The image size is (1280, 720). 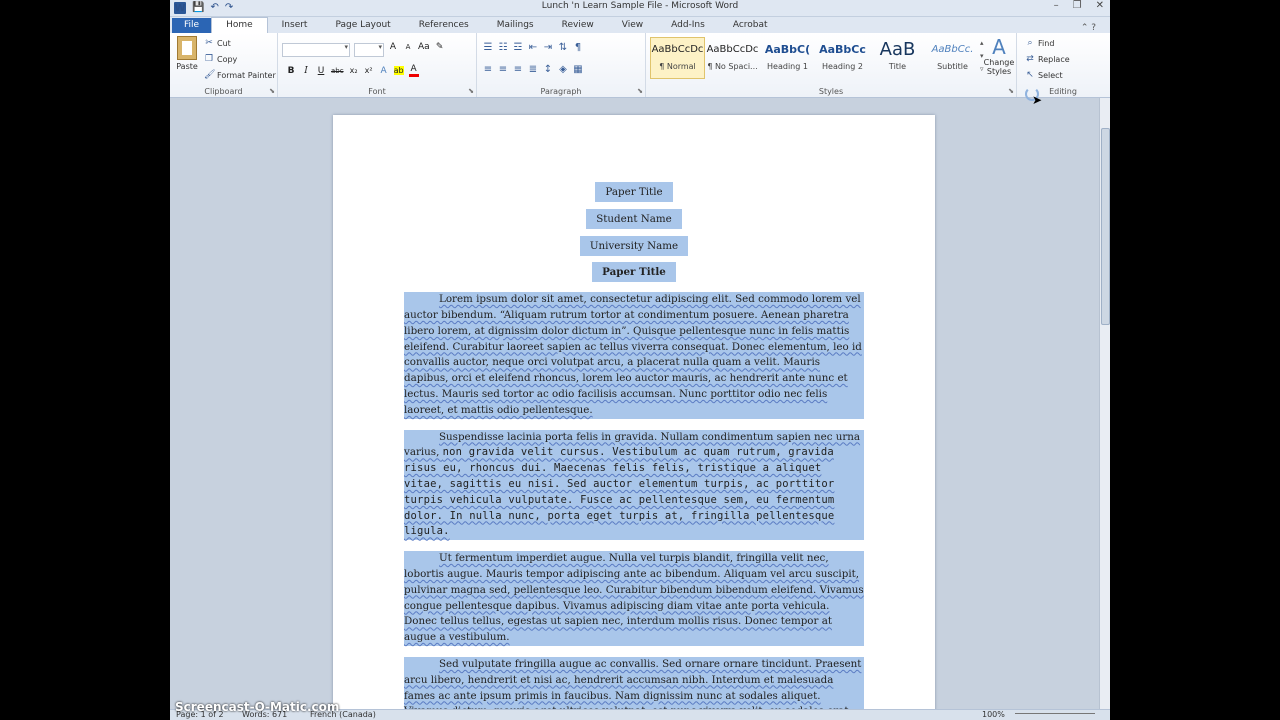 I want to click on change-case-button: Aa, so click(x=424, y=47).